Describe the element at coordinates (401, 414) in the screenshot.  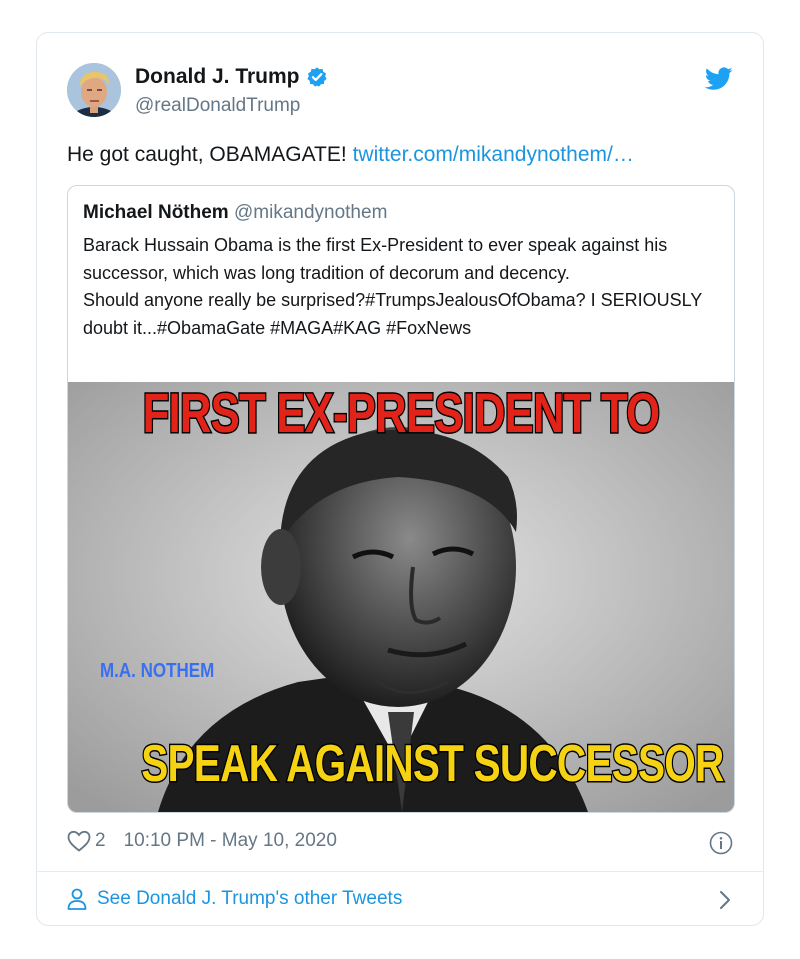
I see `image-top-caption: FIRST EX-PRESIDENT TO` at that location.